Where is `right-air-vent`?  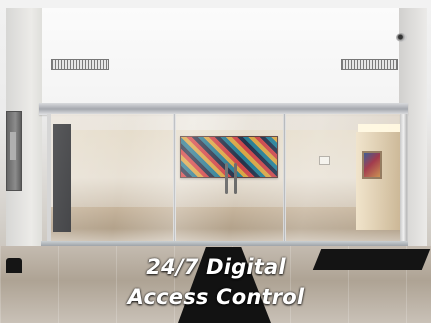
right-air-vent is located at coordinates (369, 64).